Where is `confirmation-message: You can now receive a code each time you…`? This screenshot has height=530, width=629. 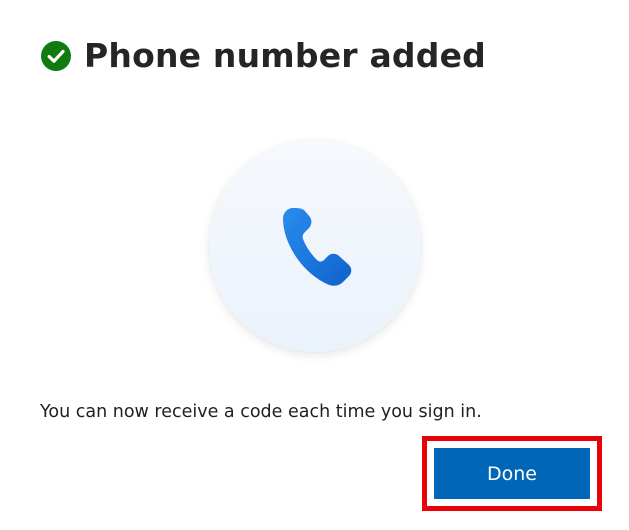
confirmation-message: You can now receive a code each time you… is located at coordinates (261, 412).